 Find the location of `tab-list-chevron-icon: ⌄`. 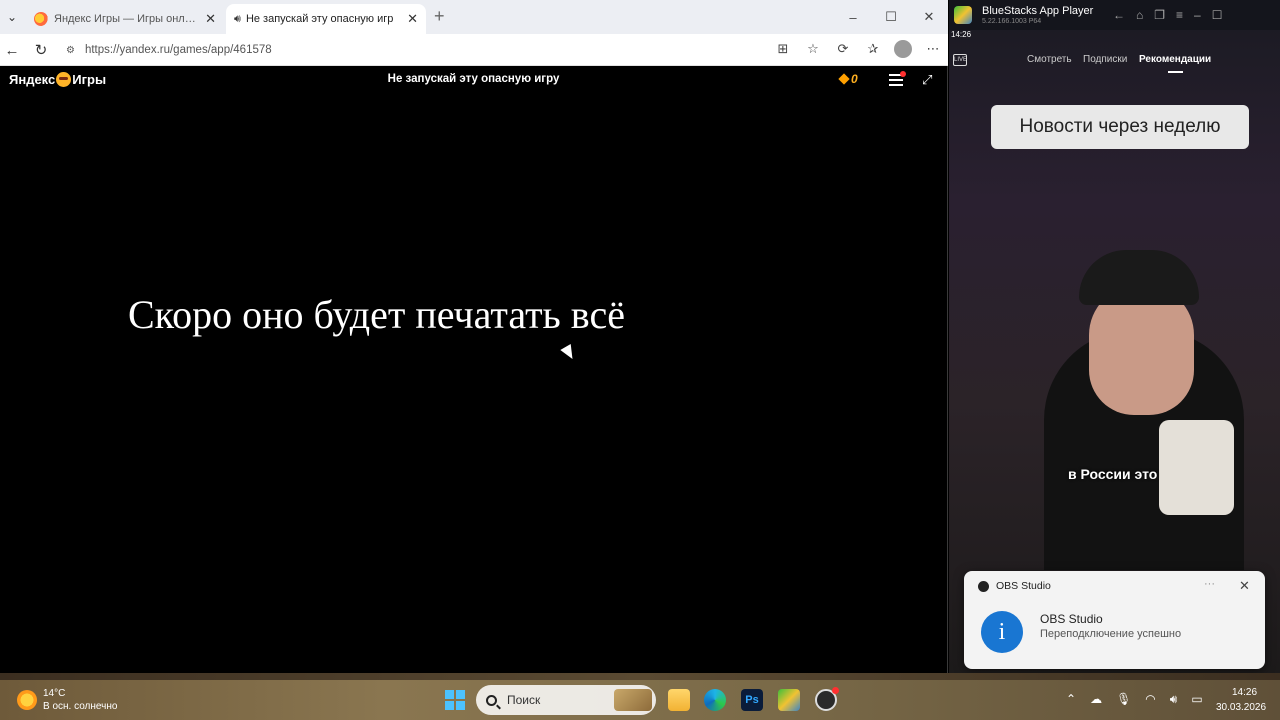

tab-list-chevron-icon: ⌄ is located at coordinates (12, 17).